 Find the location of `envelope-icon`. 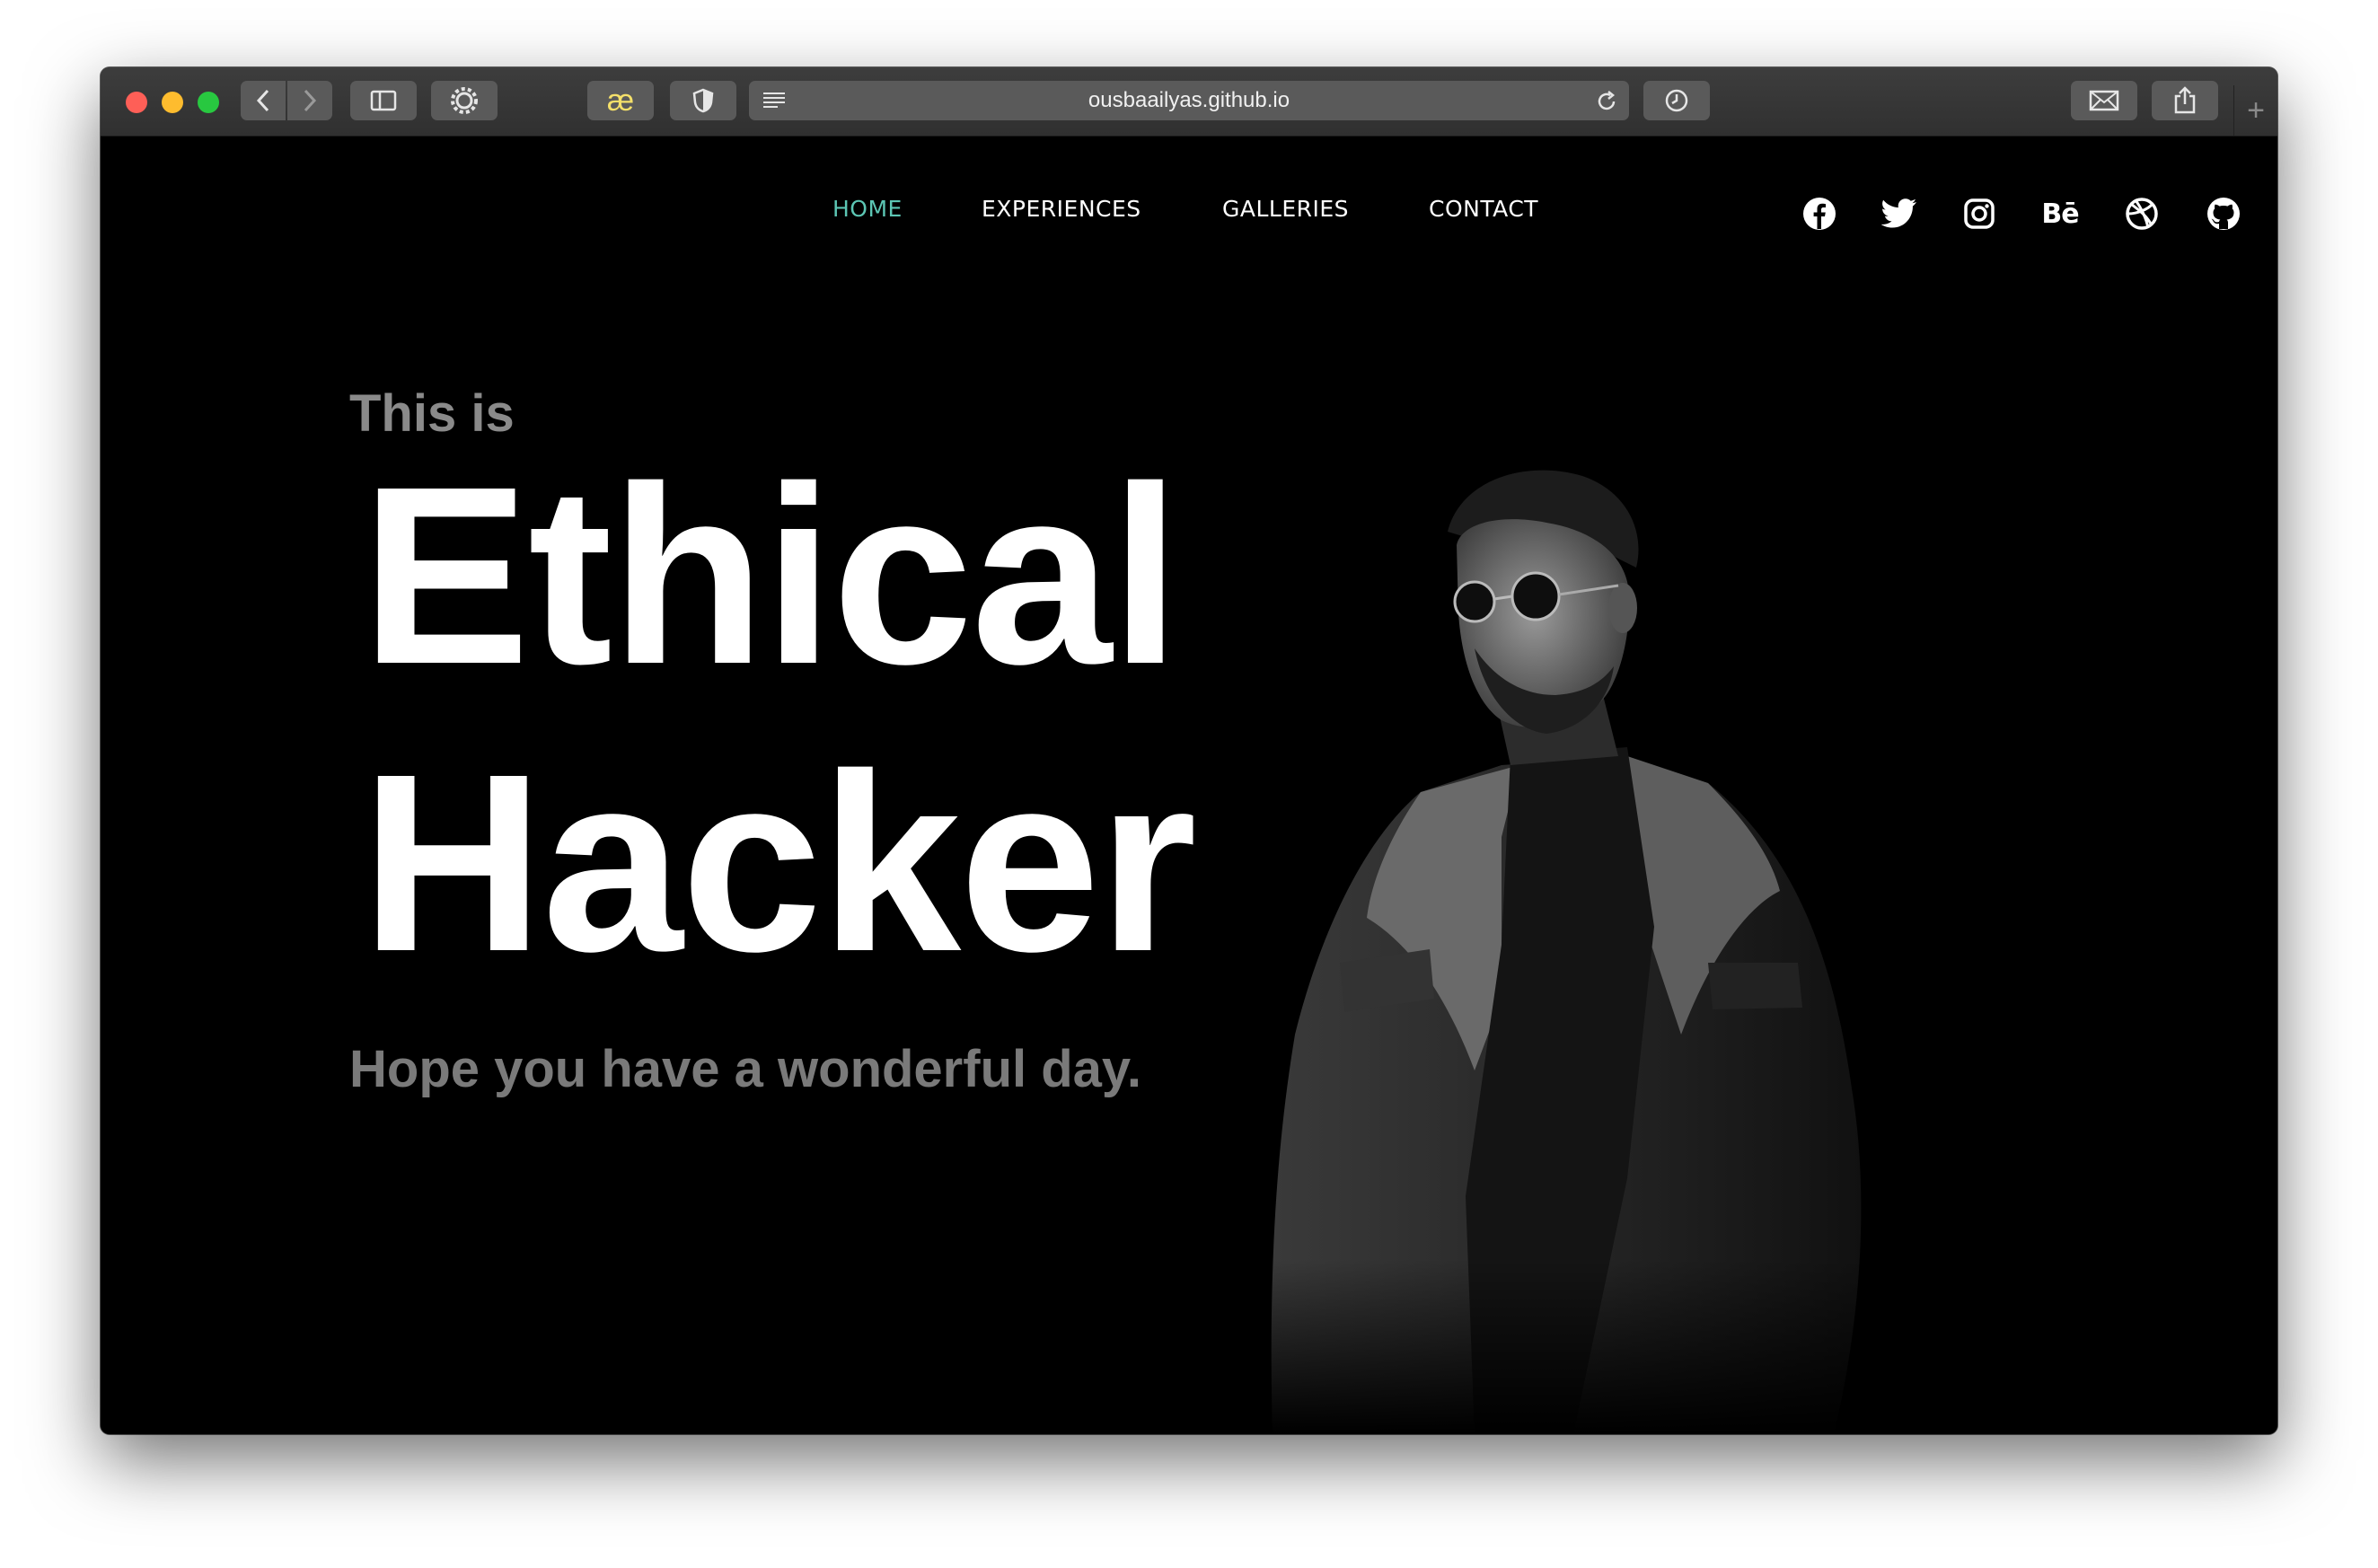

envelope-icon is located at coordinates (2104, 100).